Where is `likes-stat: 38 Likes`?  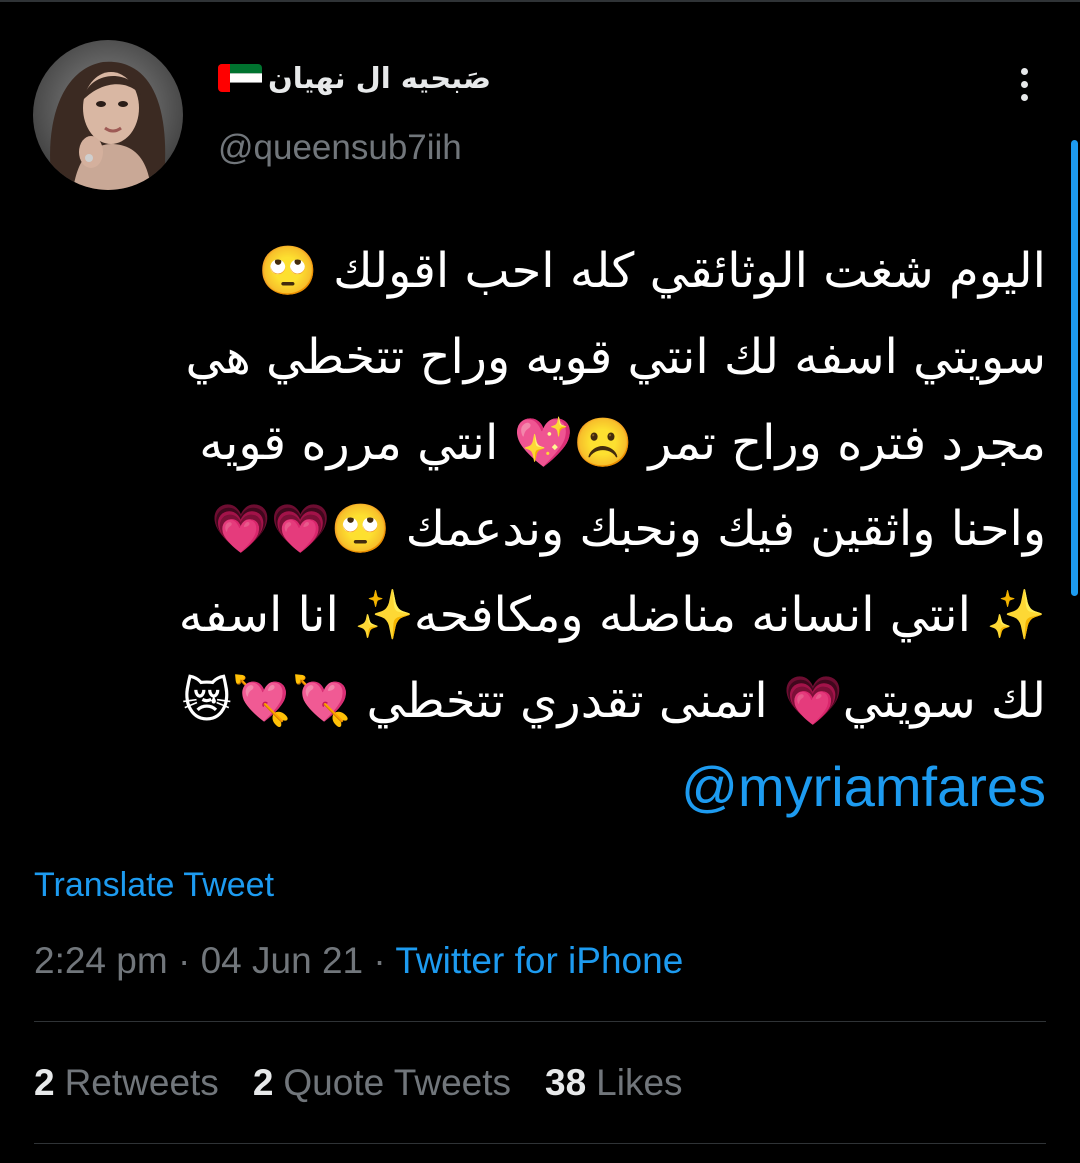
likes-stat: 38 Likes is located at coordinates (614, 1083).